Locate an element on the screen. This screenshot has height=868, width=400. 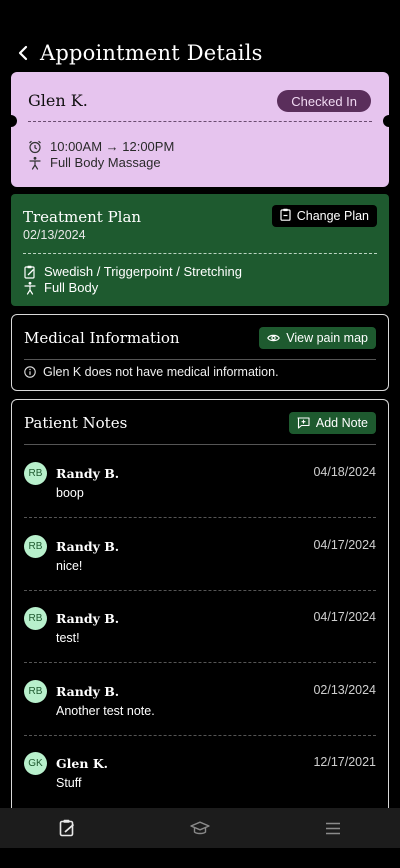
treatment-plan-date: 02/13/2024 is located at coordinates (54, 235).